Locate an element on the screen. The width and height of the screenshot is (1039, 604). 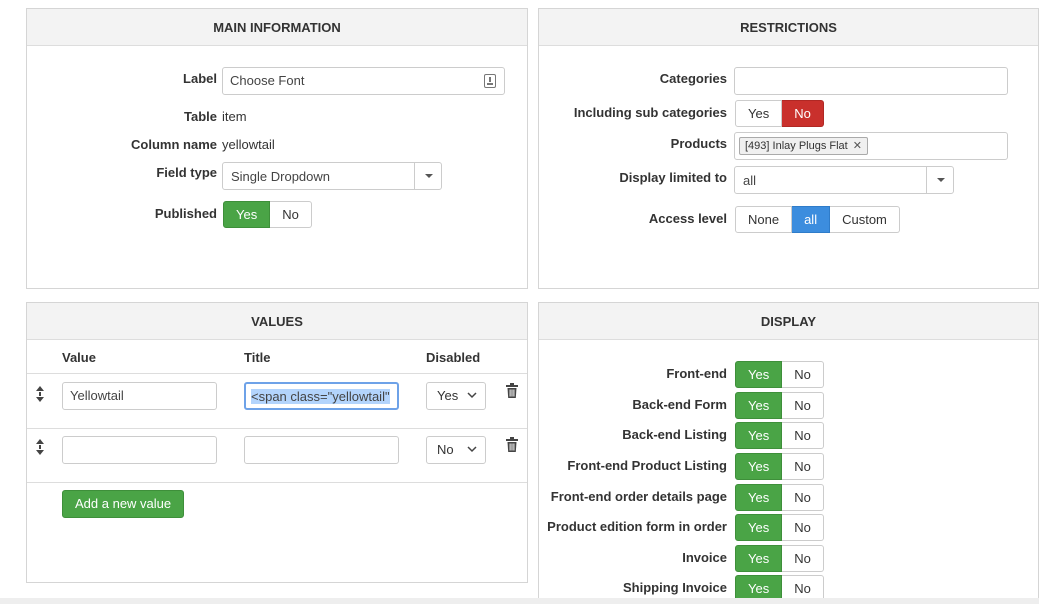
display-option-label: Front-end order details page is located at coordinates (638, 496).